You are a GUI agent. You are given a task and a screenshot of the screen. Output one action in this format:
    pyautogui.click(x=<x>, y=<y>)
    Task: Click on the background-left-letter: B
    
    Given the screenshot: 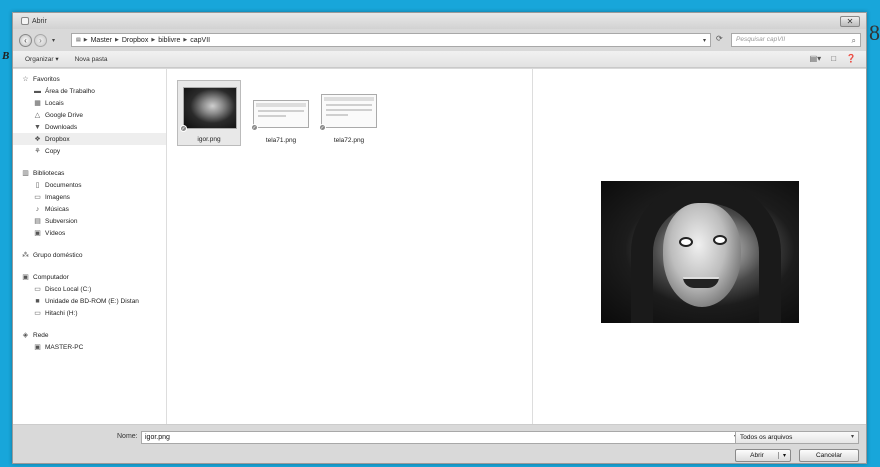 What is the action you would take?
    pyautogui.click(x=6, y=56)
    